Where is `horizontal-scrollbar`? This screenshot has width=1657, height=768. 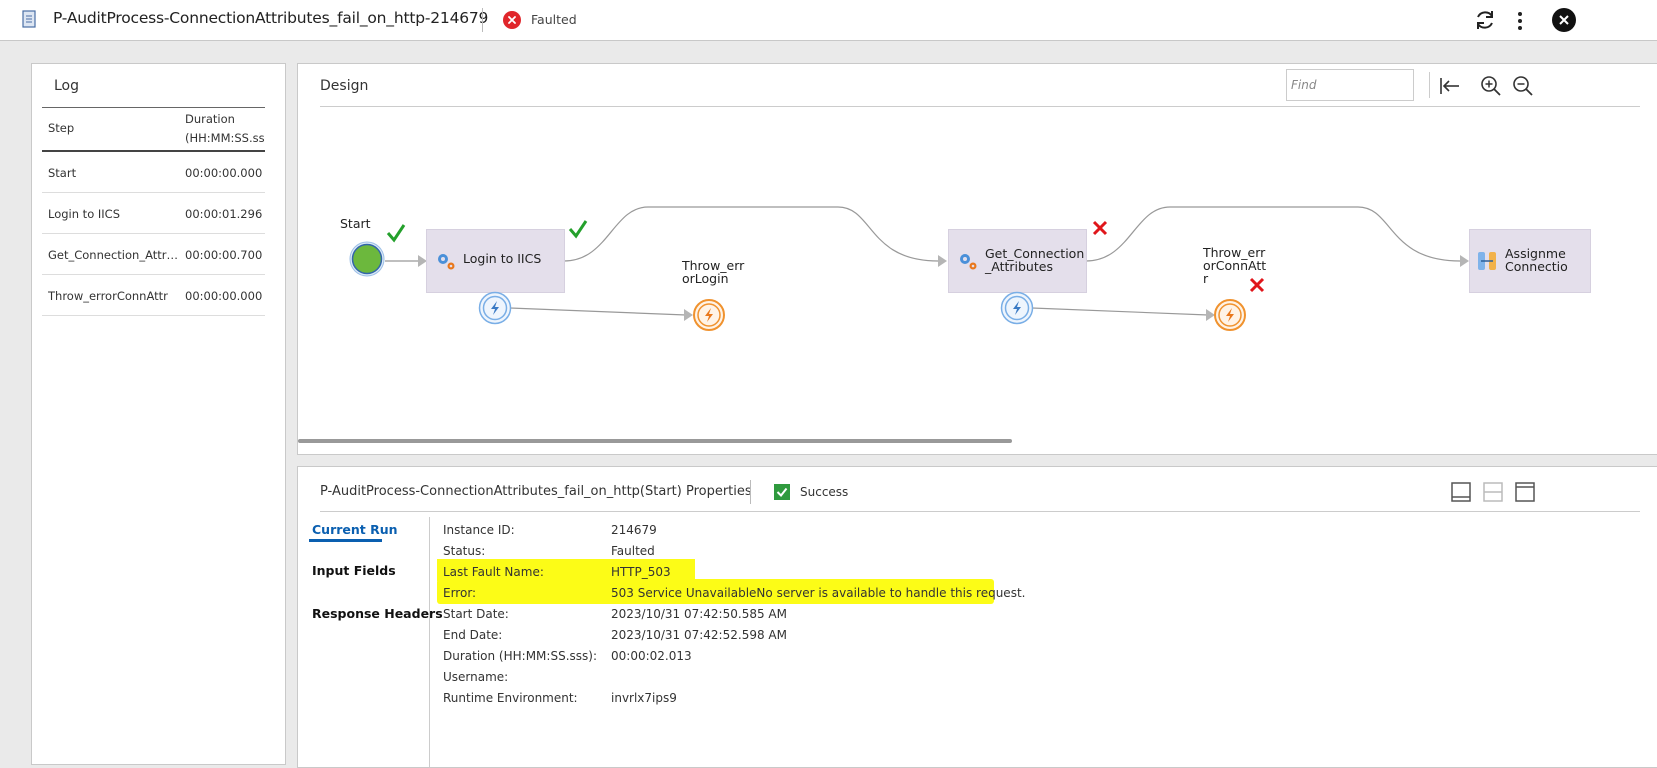
horizontal-scrollbar is located at coordinates (655, 441).